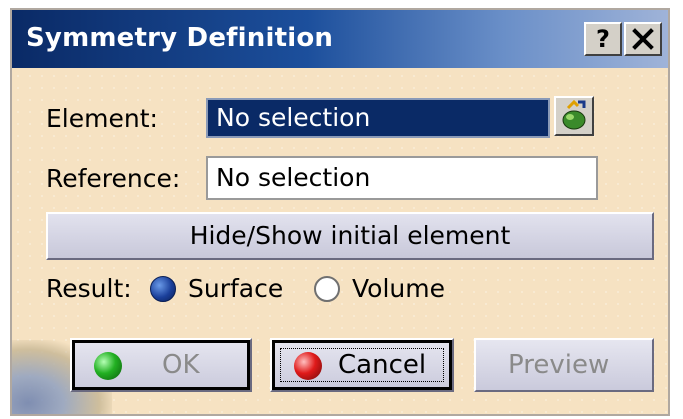 The image size is (683, 419). What do you see at coordinates (327, 289) in the screenshot?
I see `volume-radio` at bounding box center [327, 289].